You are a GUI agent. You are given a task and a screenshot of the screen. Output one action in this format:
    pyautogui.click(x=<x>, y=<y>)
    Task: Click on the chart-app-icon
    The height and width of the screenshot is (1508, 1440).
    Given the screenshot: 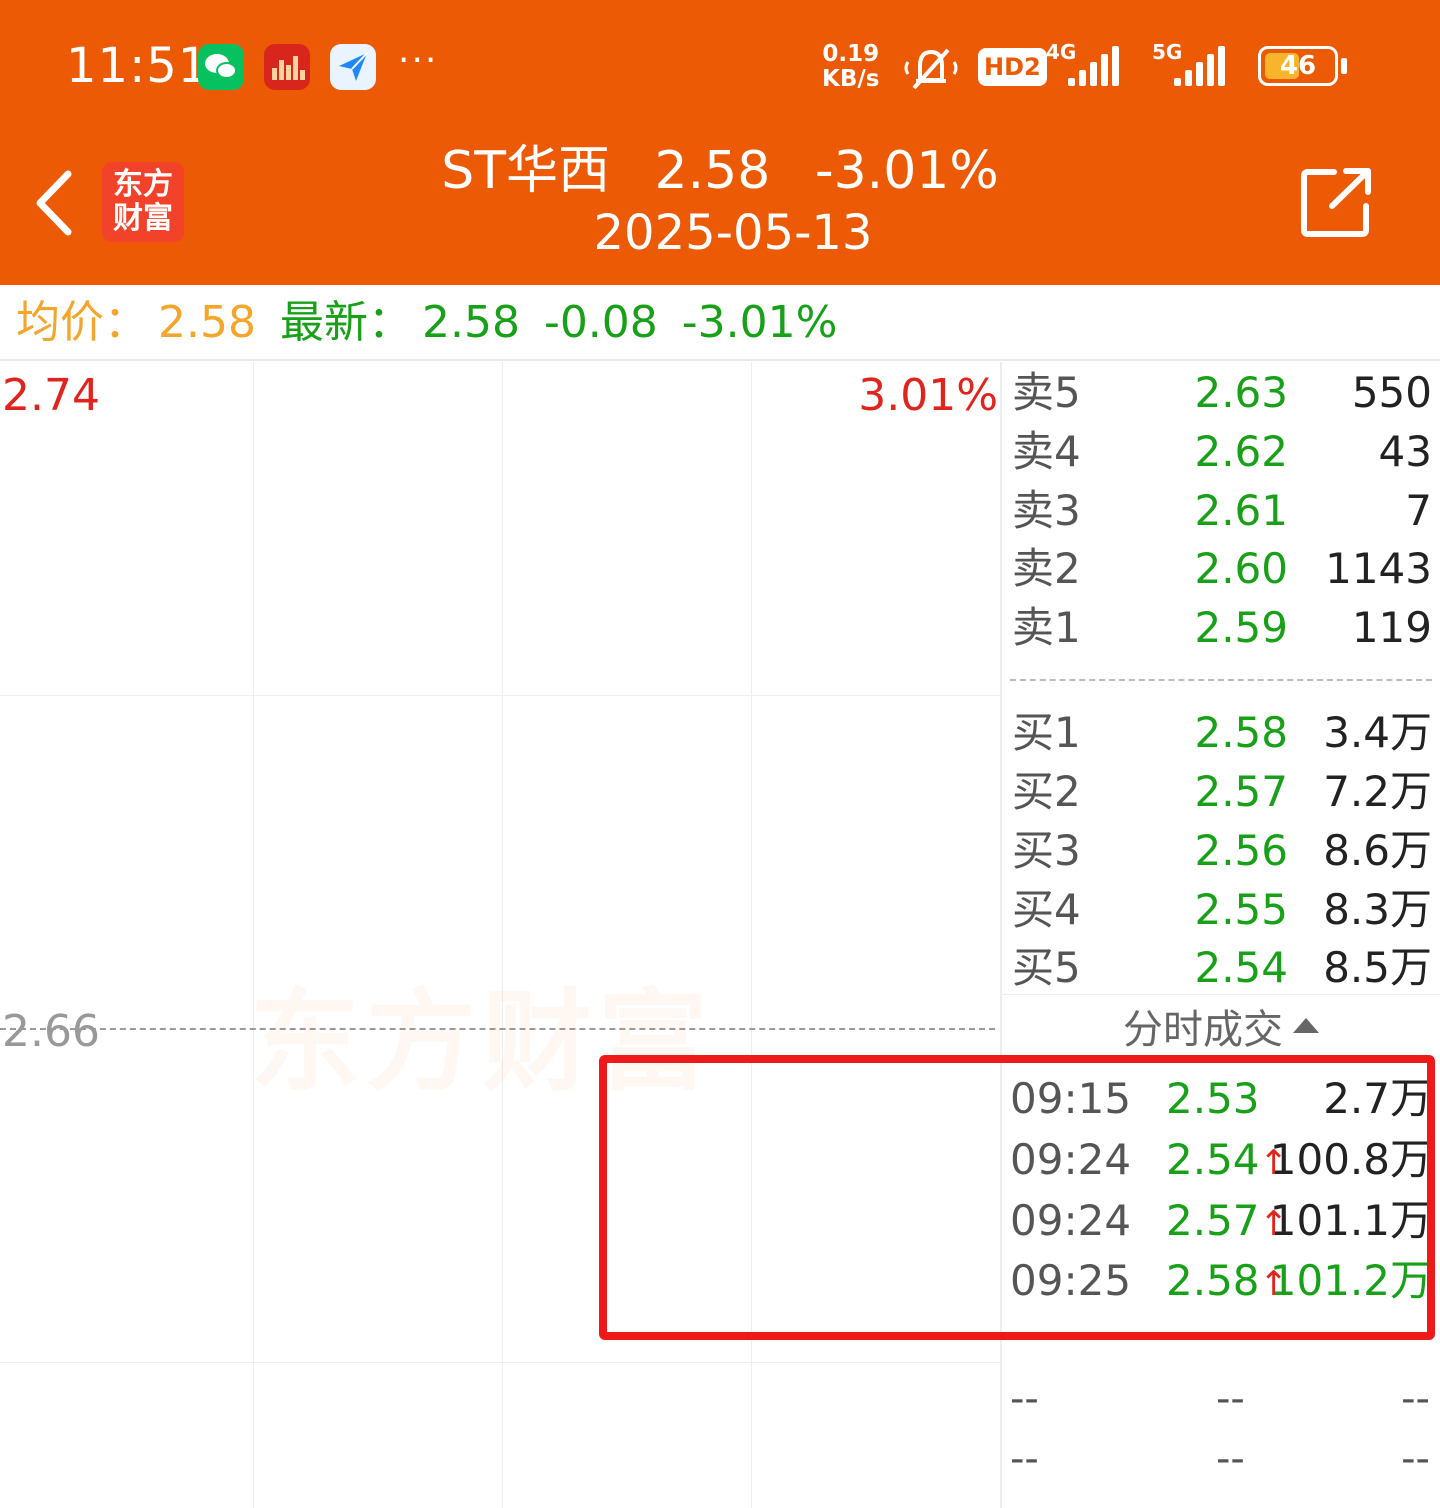 What is the action you would take?
    pyautogui.click(x=287, y=67)
    